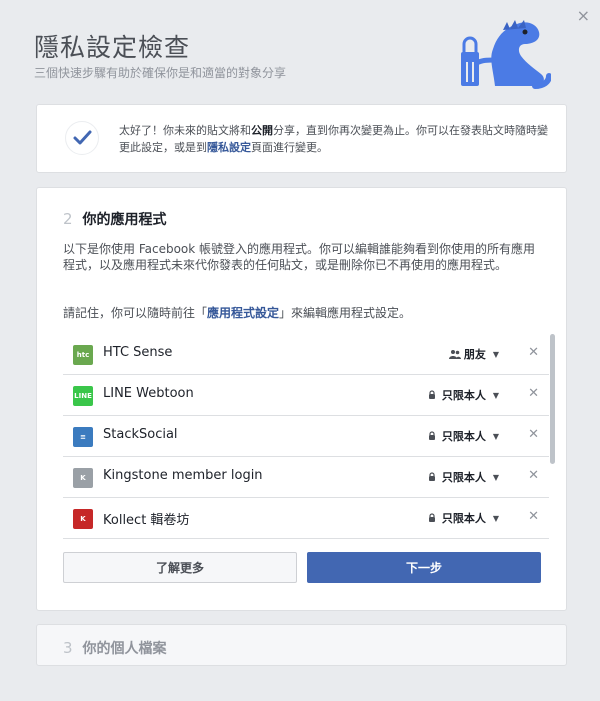 Image resolution: width=600 pixels, height=701 pixels. What do you see at coordinates (424, 567) in the screenshot?
I see `next-step-button: 下一步` at bounding box center [424, 567].